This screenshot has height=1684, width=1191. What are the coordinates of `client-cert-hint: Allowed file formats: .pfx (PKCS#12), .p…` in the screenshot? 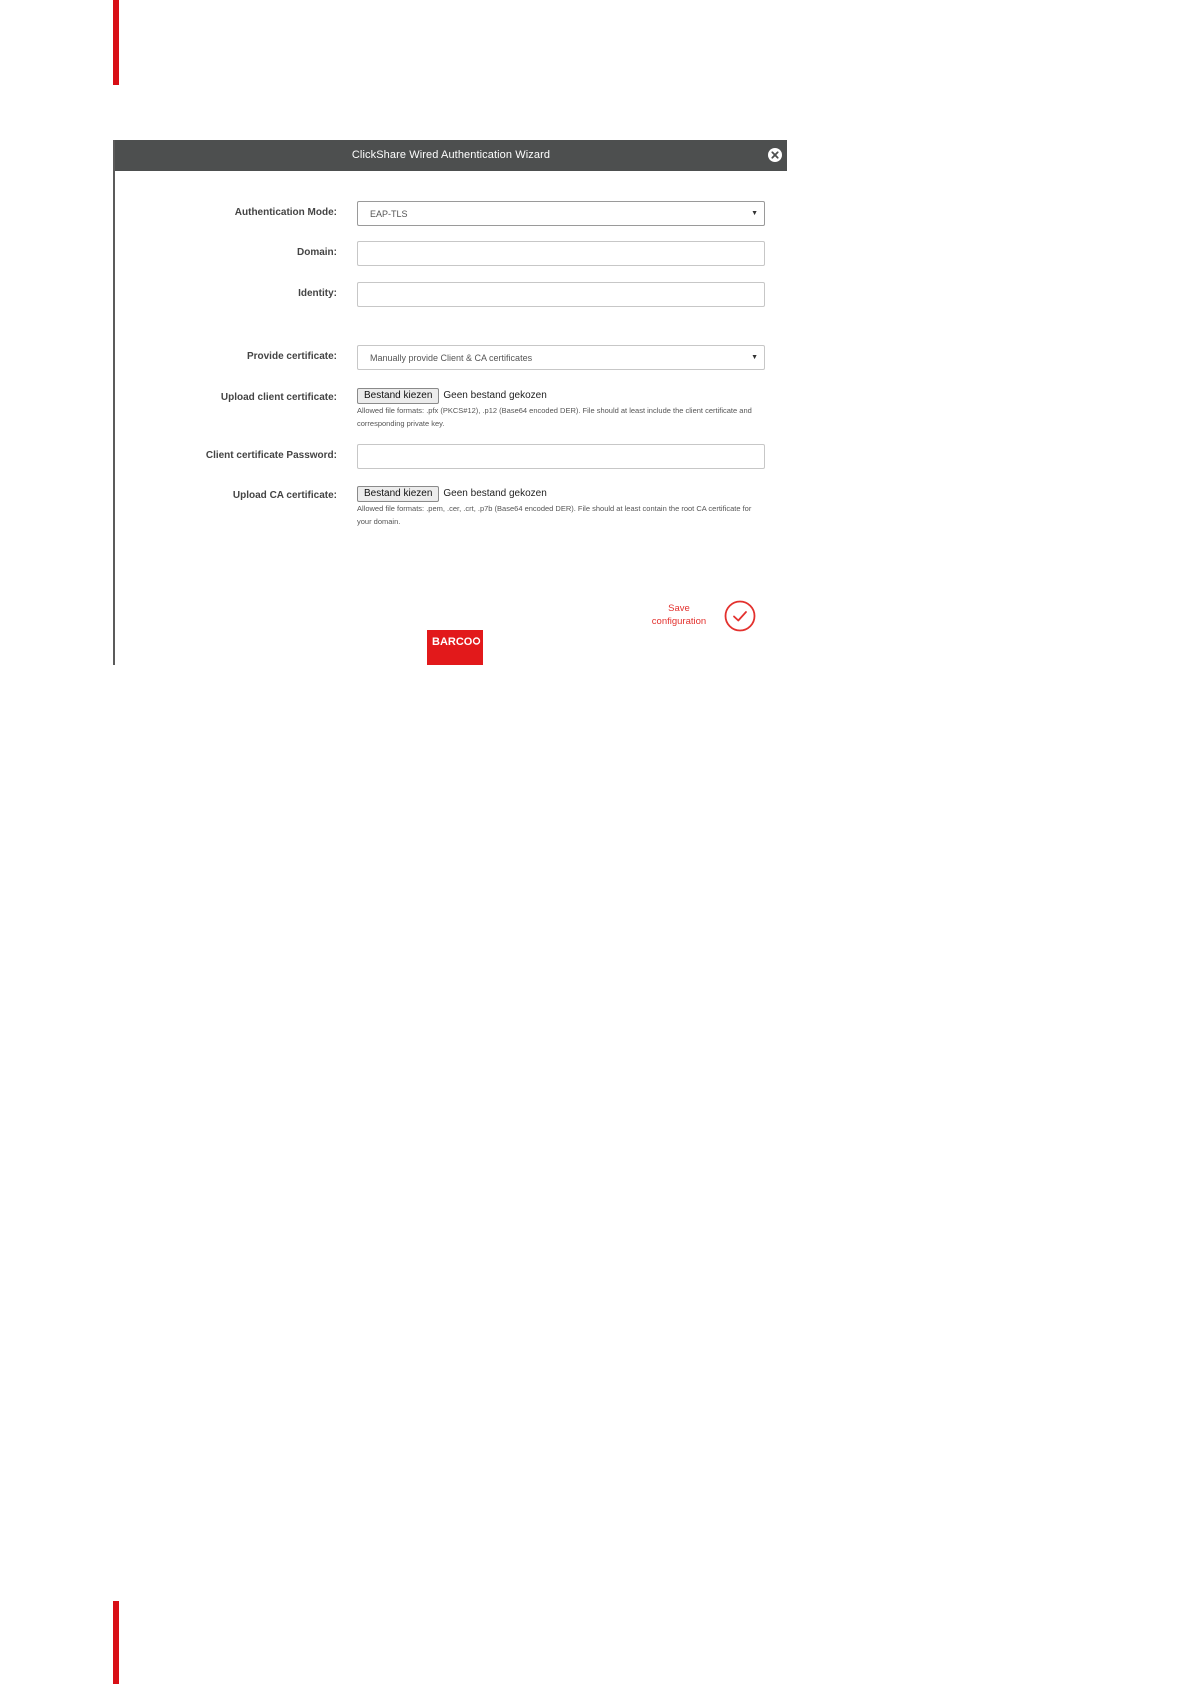 It's located at (554, 417).